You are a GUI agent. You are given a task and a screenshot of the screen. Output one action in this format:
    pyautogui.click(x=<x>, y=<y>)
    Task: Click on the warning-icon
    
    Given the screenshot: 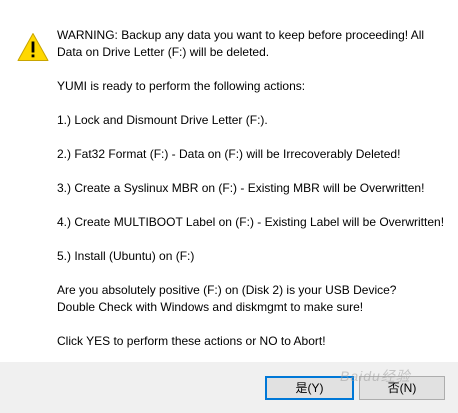 What is the action you would take?
    pyautogui.click(x=33, y=47)
    